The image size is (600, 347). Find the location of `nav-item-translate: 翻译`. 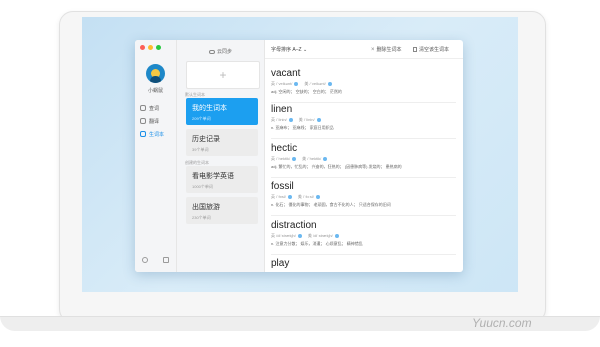

nav-item-translate: 翻译 is located at coordinates (149, 121).